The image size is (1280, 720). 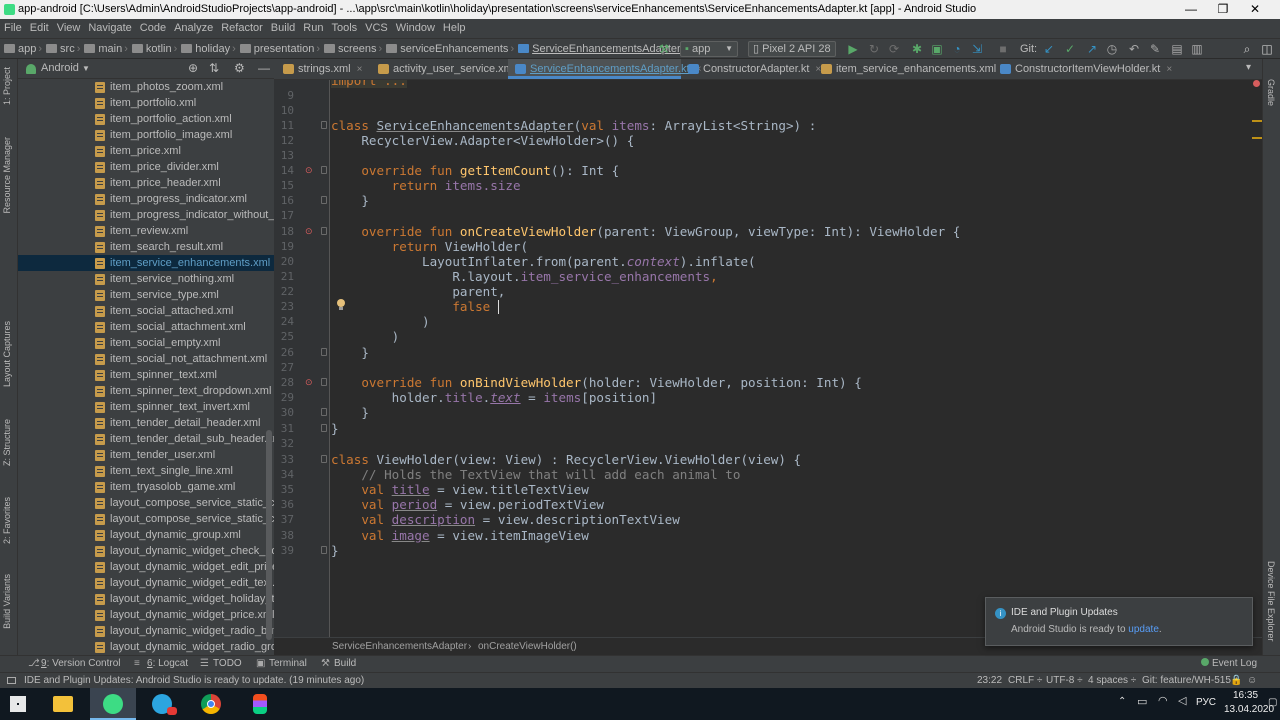 I want to click on menu-tools: Tools, so click(x=344, y=28).